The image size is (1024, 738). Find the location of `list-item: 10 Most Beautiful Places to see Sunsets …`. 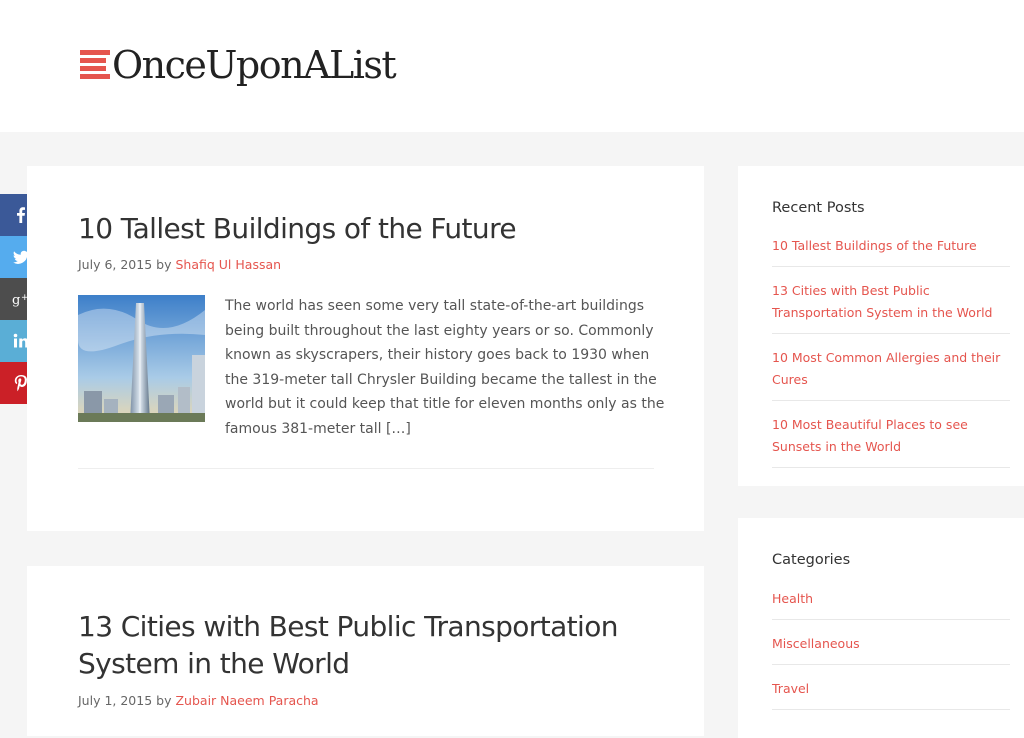

list-item: 10 Most Beautiful Places to see Sunsets … is located at coordinates (891, 441).